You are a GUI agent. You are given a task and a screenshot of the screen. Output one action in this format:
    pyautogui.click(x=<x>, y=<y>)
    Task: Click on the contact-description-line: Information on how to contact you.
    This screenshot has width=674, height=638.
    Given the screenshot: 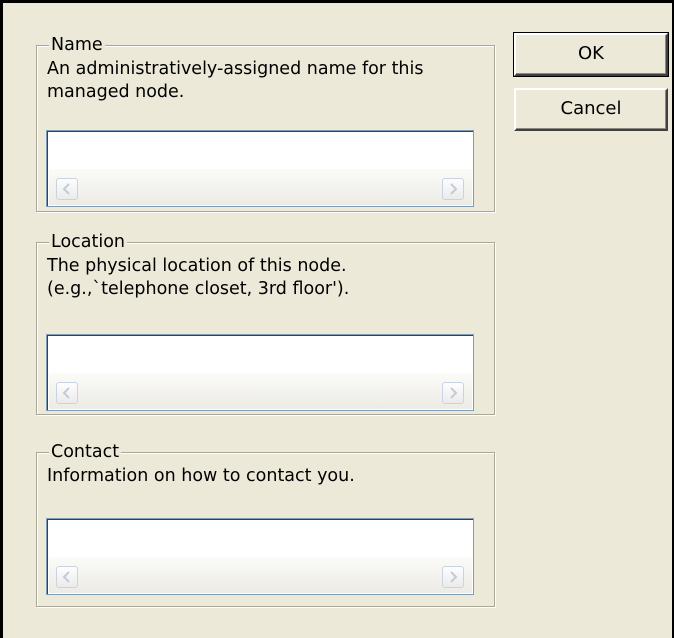 What is the action you would take?
    pyautogui.click(x=201, y=476)
    